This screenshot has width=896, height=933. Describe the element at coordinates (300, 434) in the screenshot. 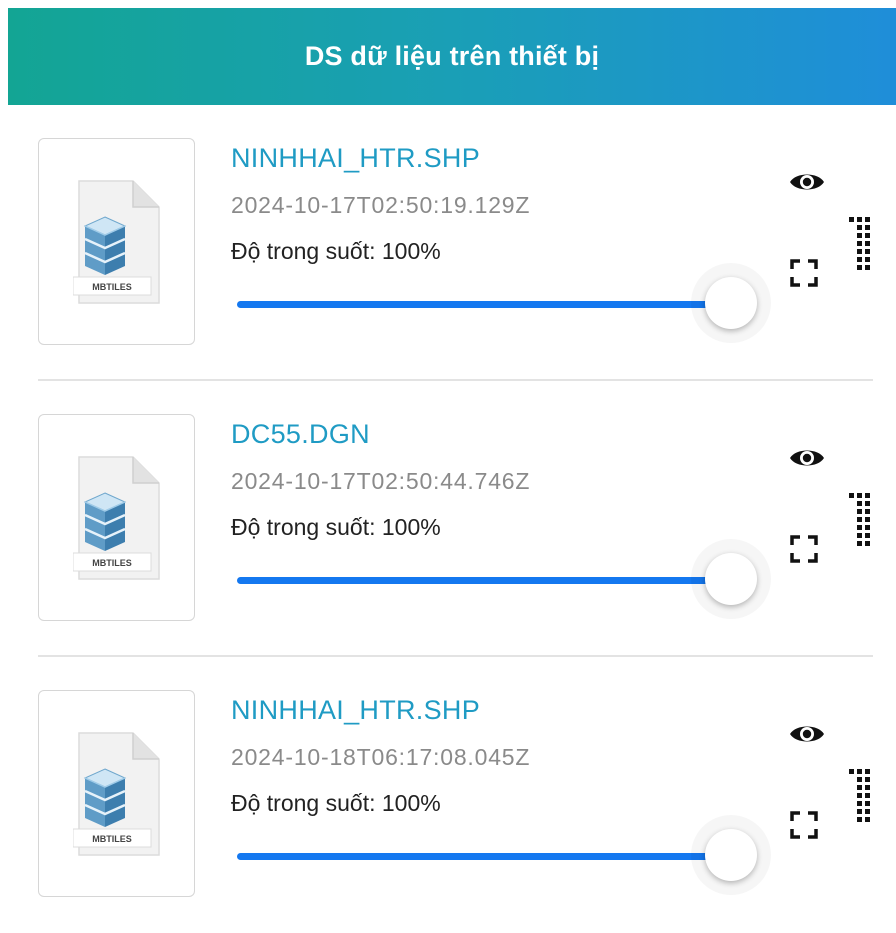

I see `layer-name: DC55.DGN` at that location.